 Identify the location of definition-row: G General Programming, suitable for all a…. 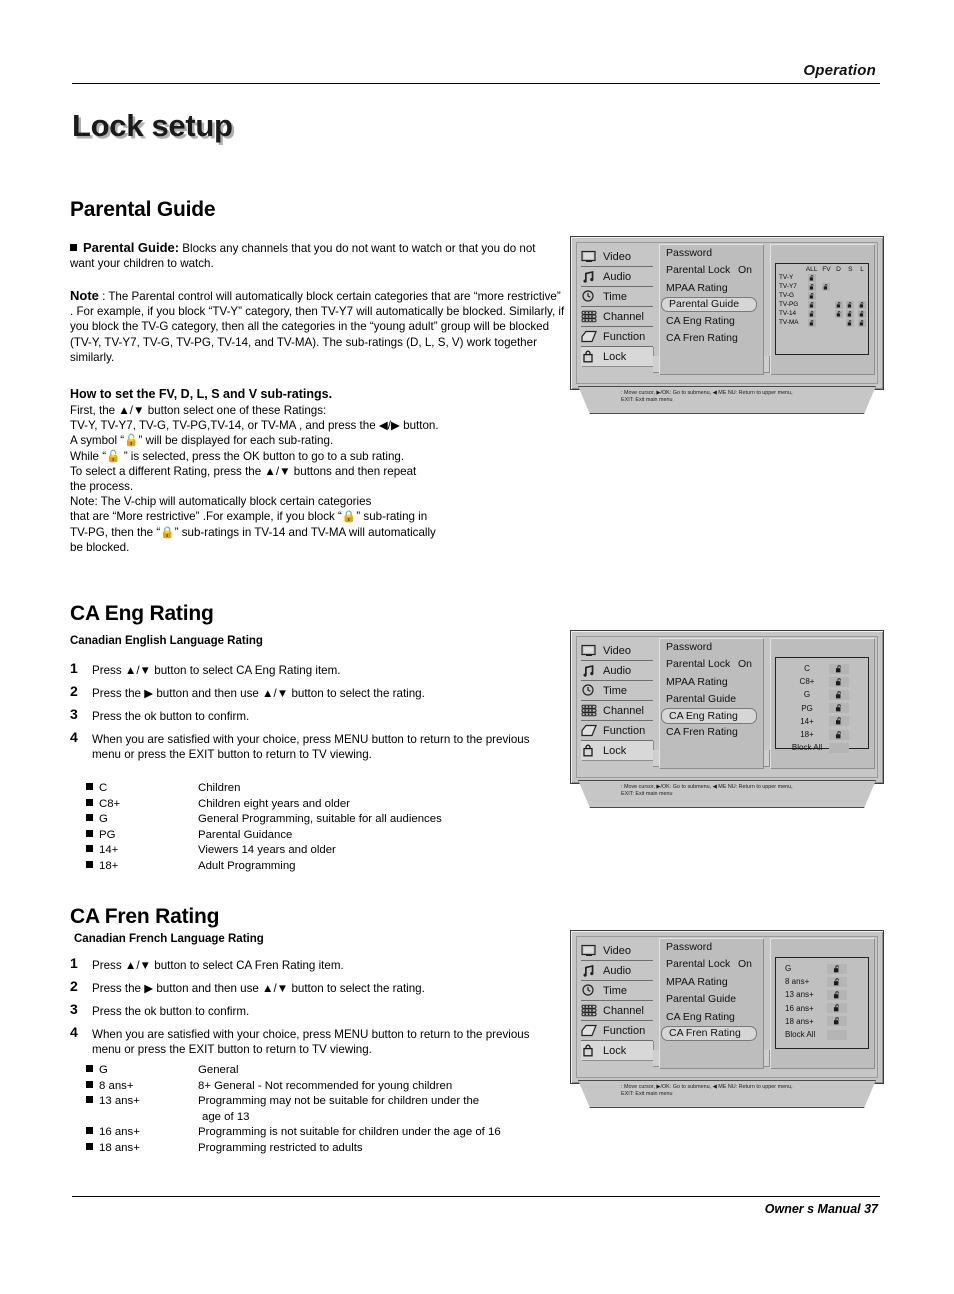
(336, 820).